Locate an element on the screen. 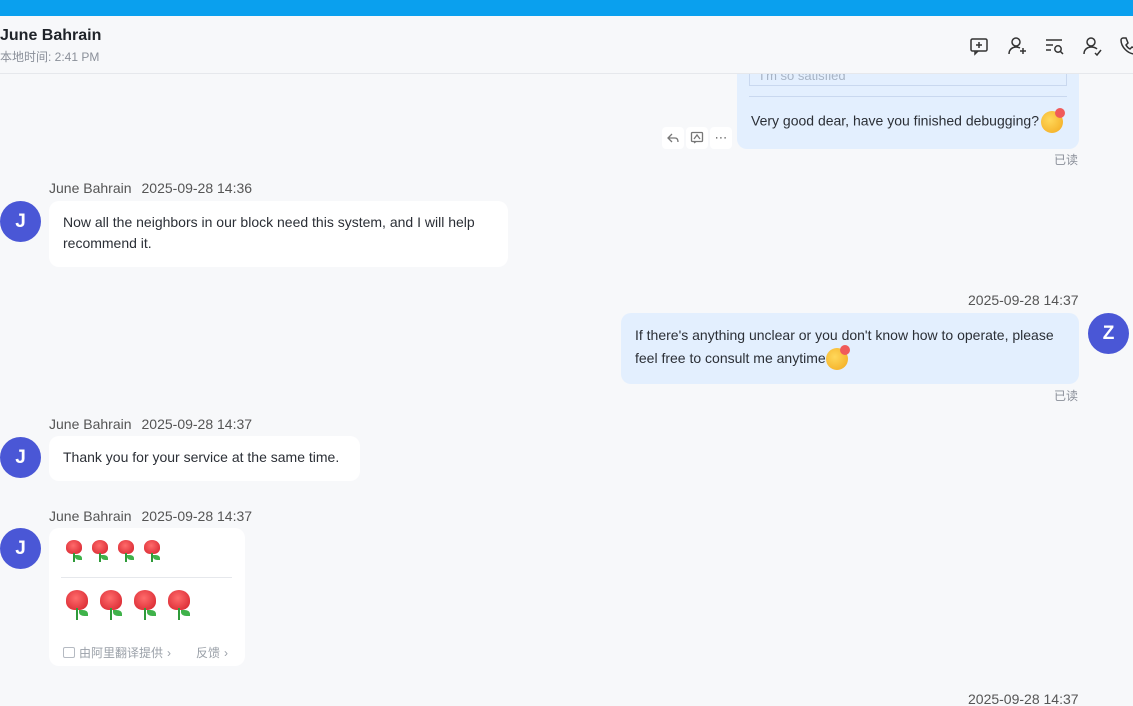 The image size is (1133, 706). contact-name: June Bahrain is located at coordinates (50, 36).